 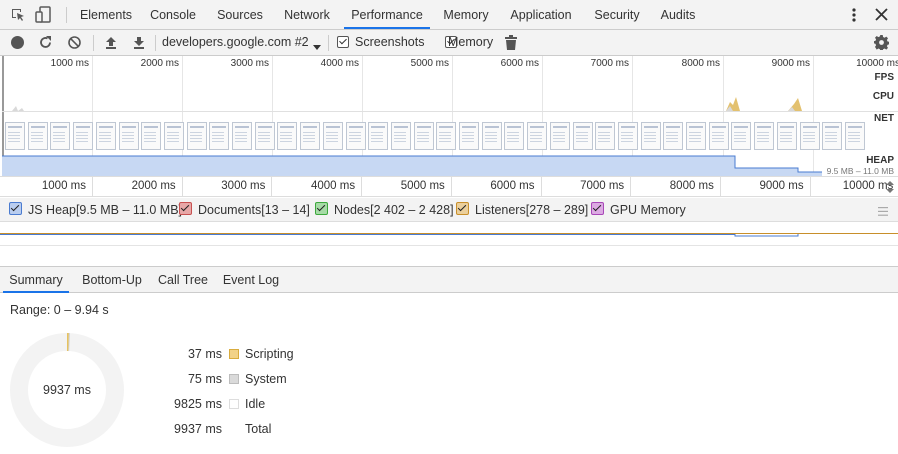 What do you see at coordinates (638, 210) in the screenshot?
I see `legend-item: GPU Memory` at bounding box center [638, 210].